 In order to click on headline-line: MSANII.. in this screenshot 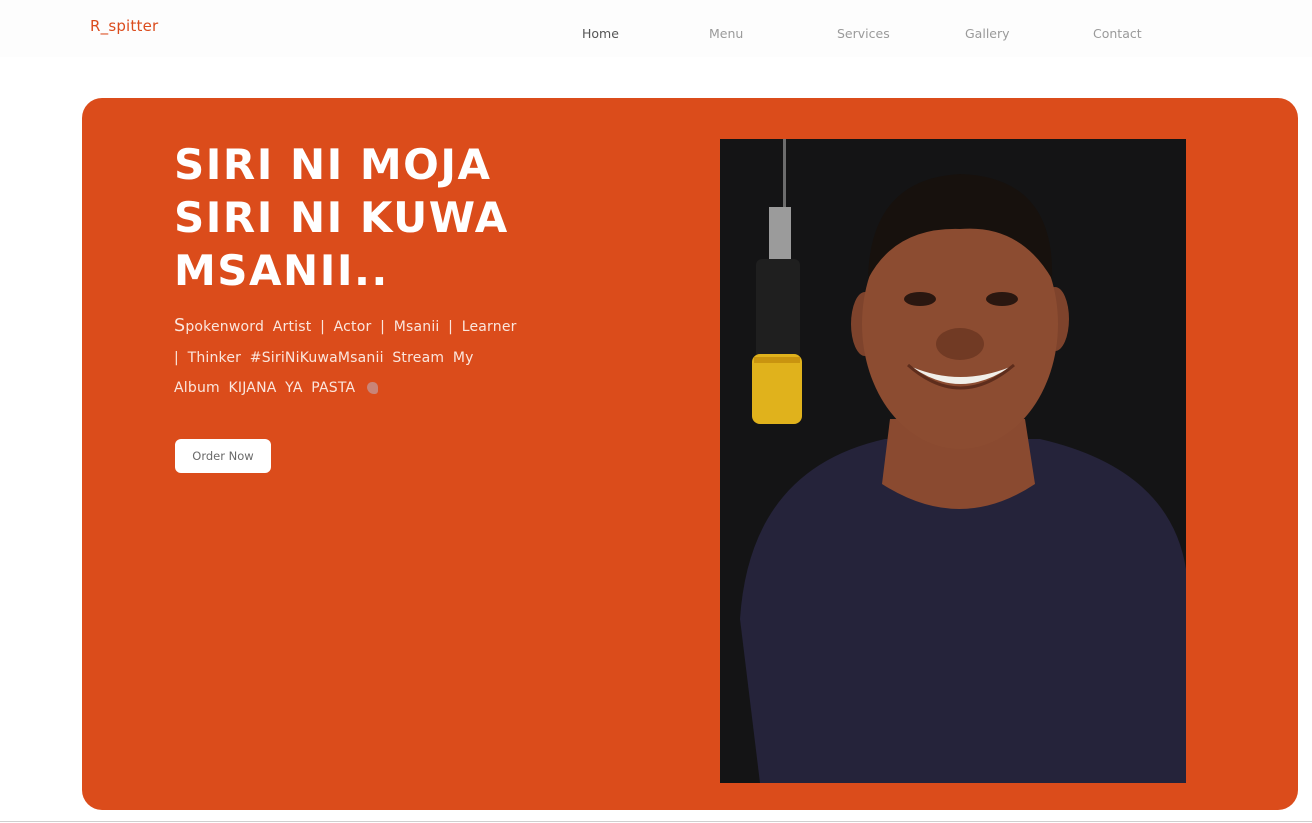, I will do `click(281, 270)`.